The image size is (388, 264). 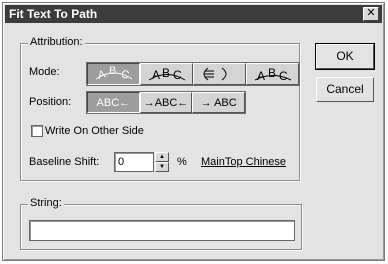 I want to click on position-center-button: →ABC←, so click(x=166, y=102).